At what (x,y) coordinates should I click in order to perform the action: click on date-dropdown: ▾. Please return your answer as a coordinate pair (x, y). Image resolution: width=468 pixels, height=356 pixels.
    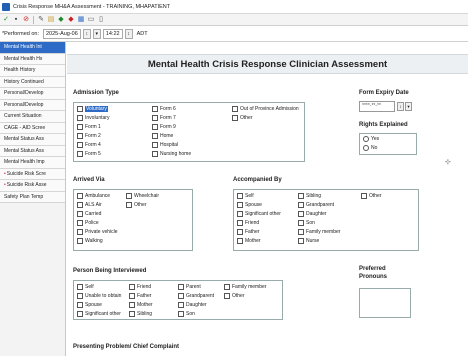
    Looking at the image, I should click on (96, 33).